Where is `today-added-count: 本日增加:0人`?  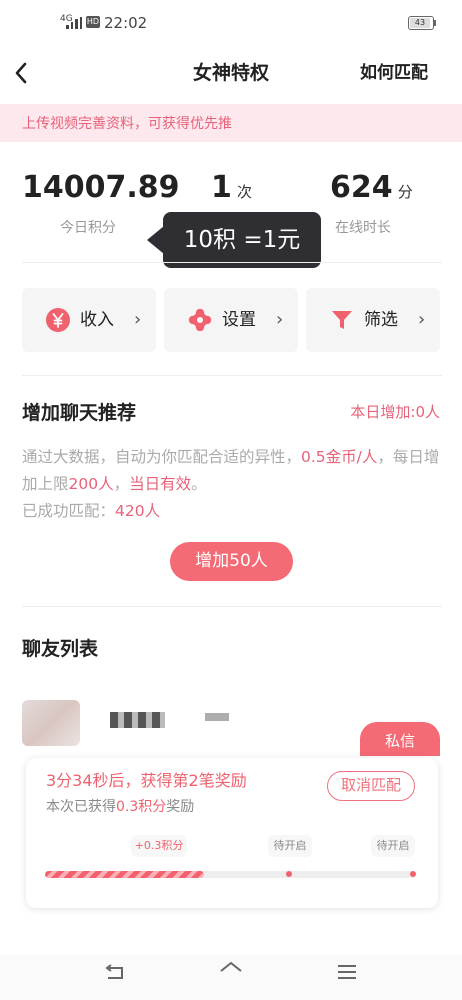 today-added-count: 本日增加:0人 is located at coordinates (395, 412).